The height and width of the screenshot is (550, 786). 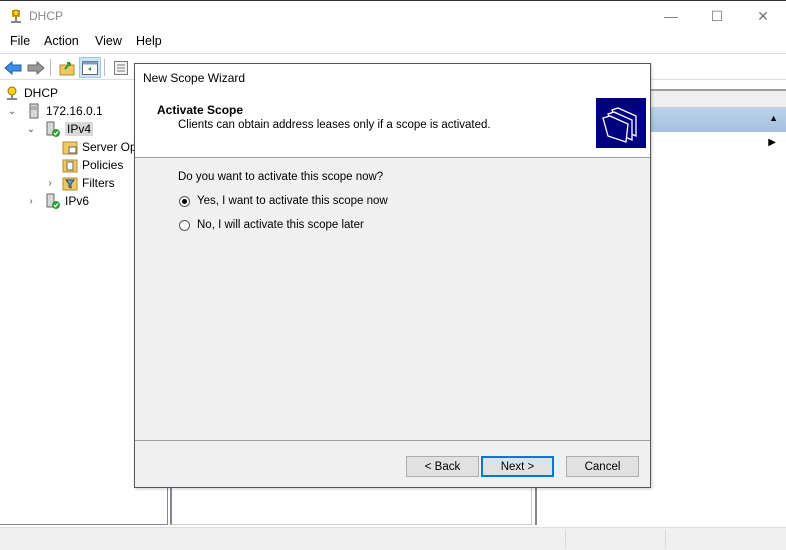 I want to click on up-one-level-button, so click(x=67, y=67).